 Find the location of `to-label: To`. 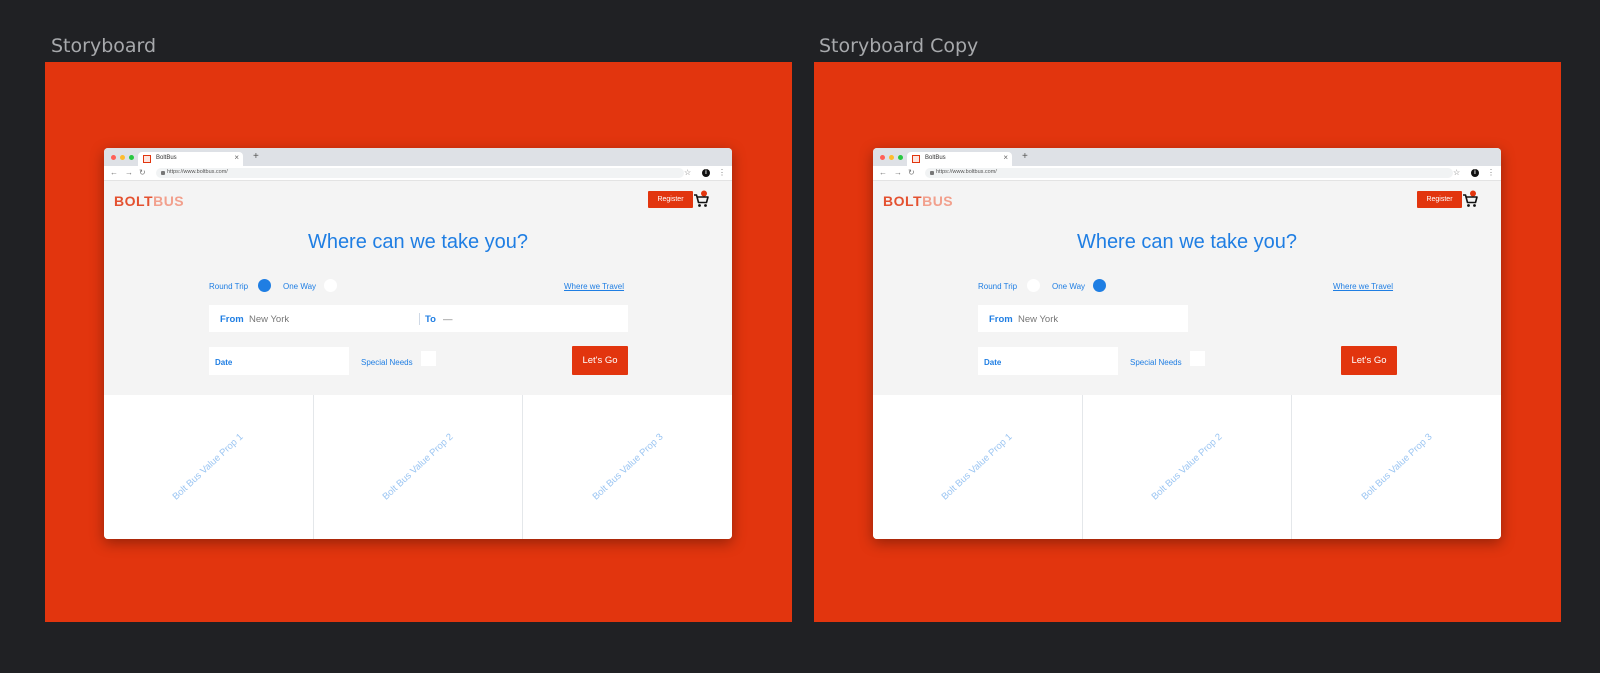

to-label: To is located at coordinates (430, 319).